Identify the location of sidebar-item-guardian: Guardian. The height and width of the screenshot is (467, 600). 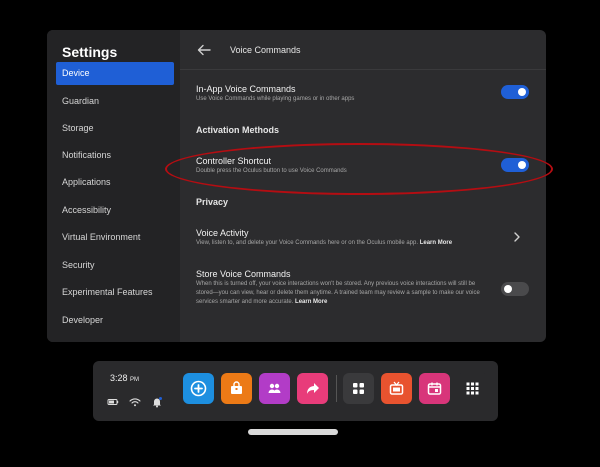
(115, 101).